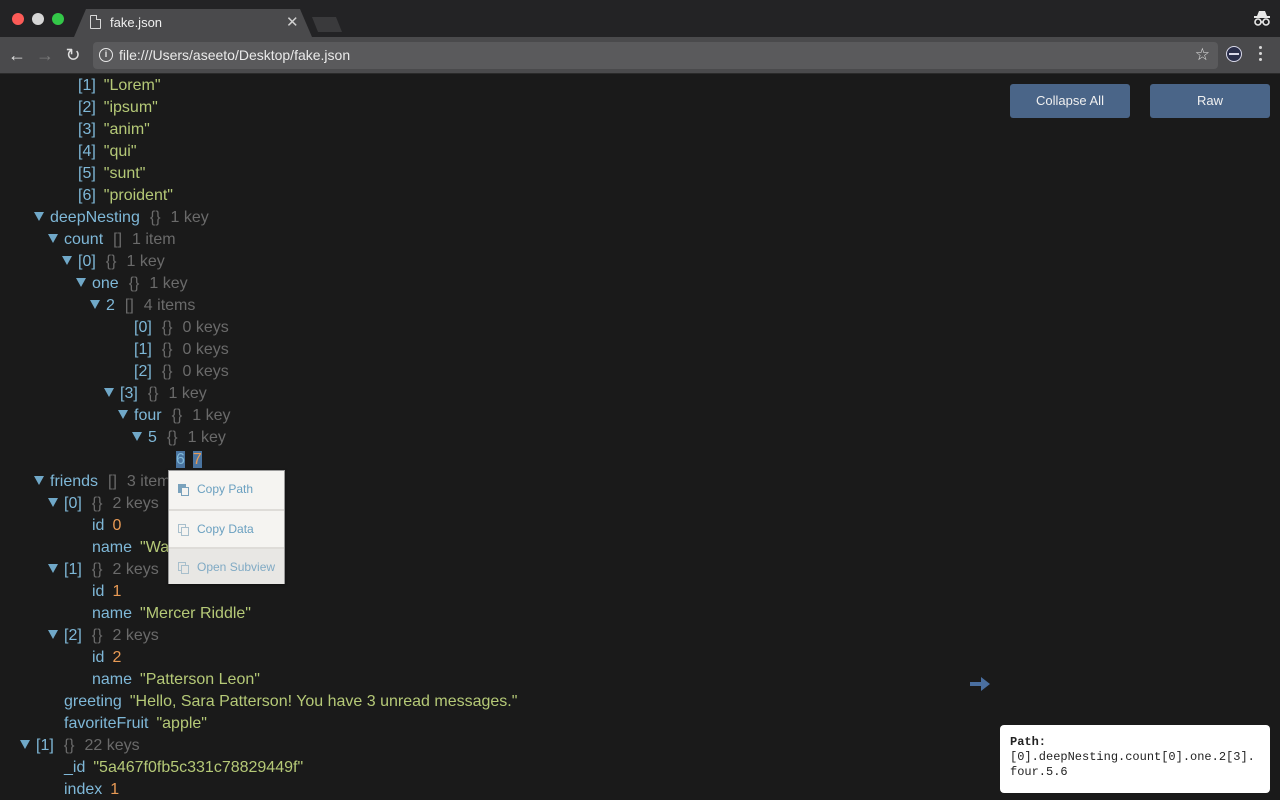 The height and width of the screenshot is (800, 1280). Describe the element at coordinates (197, 459) in the screenshot. I see `tree-value: 7` at that location.